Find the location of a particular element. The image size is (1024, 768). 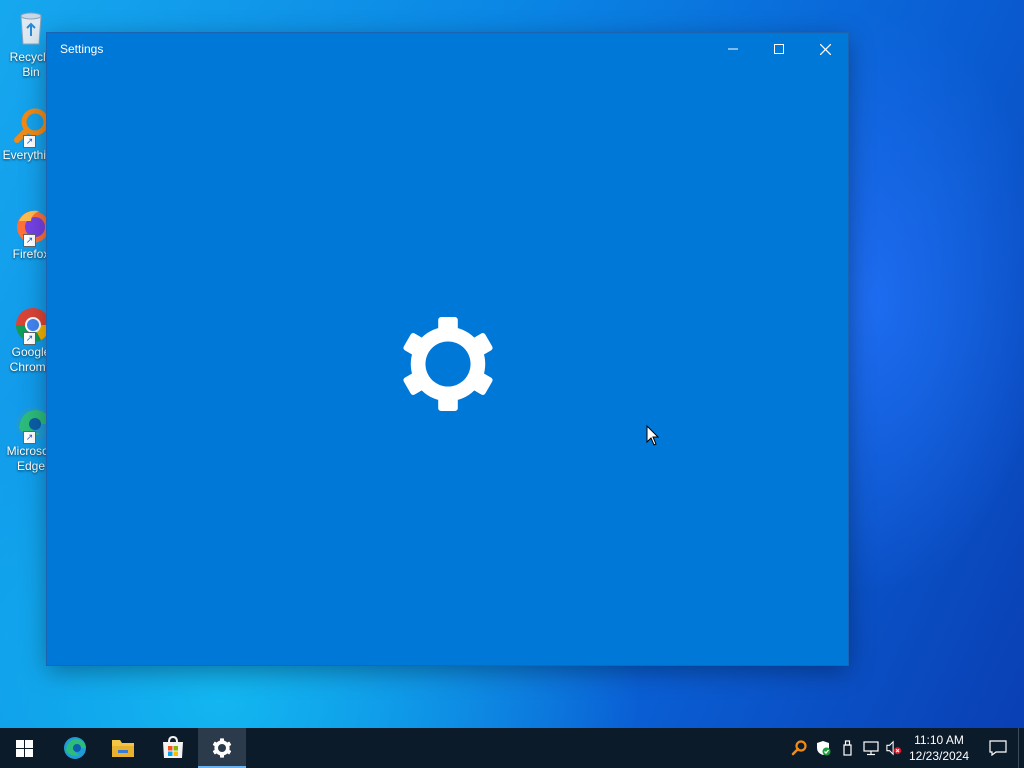

notification-icon is located at coordinates (998, 748).